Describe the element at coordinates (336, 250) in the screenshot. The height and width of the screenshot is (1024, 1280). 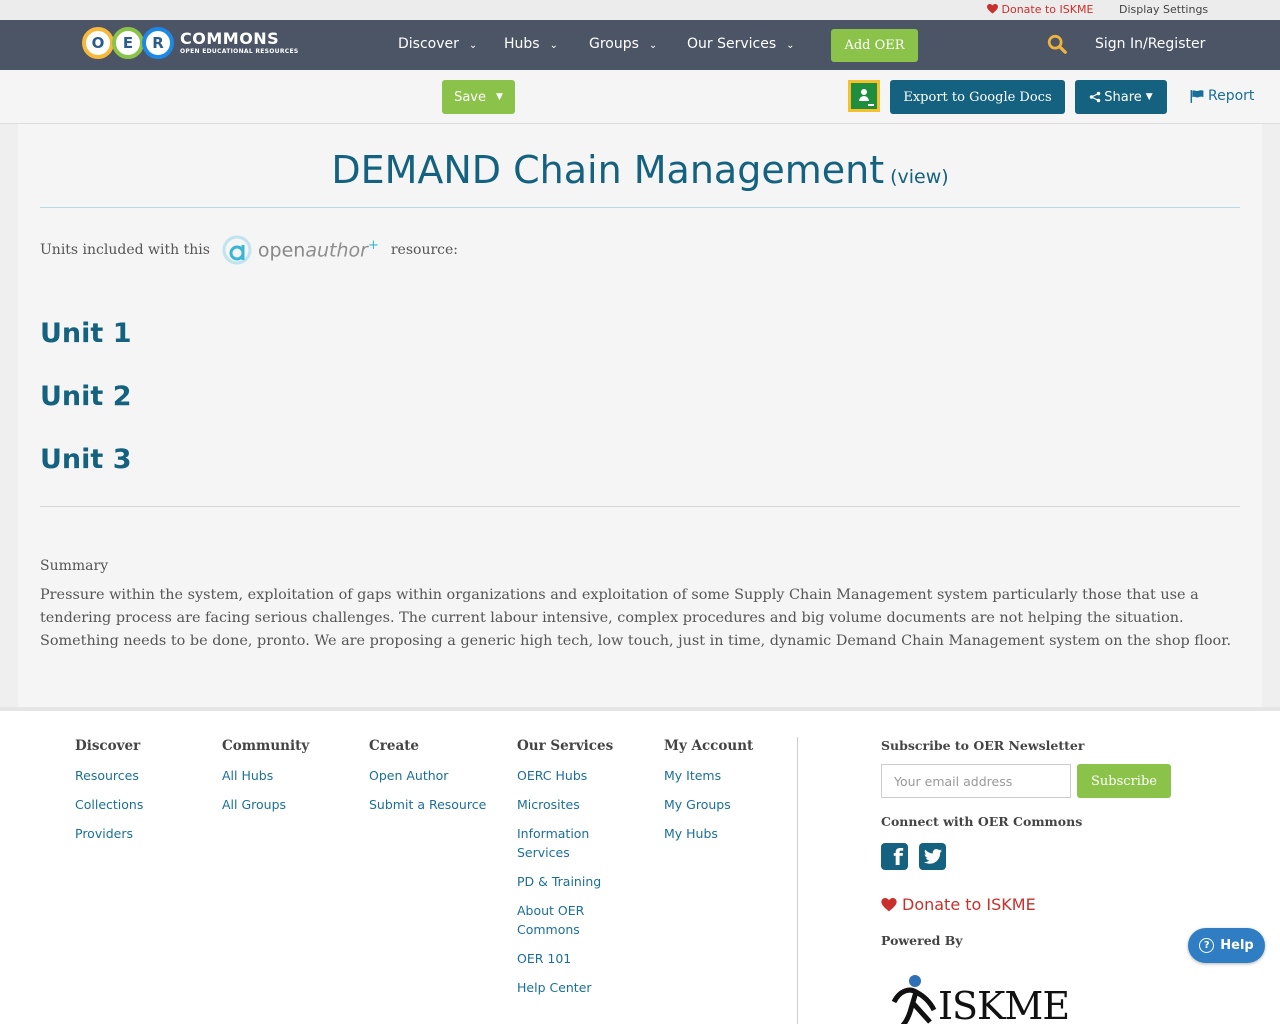
I see `open-author-word-author: author` at that location.